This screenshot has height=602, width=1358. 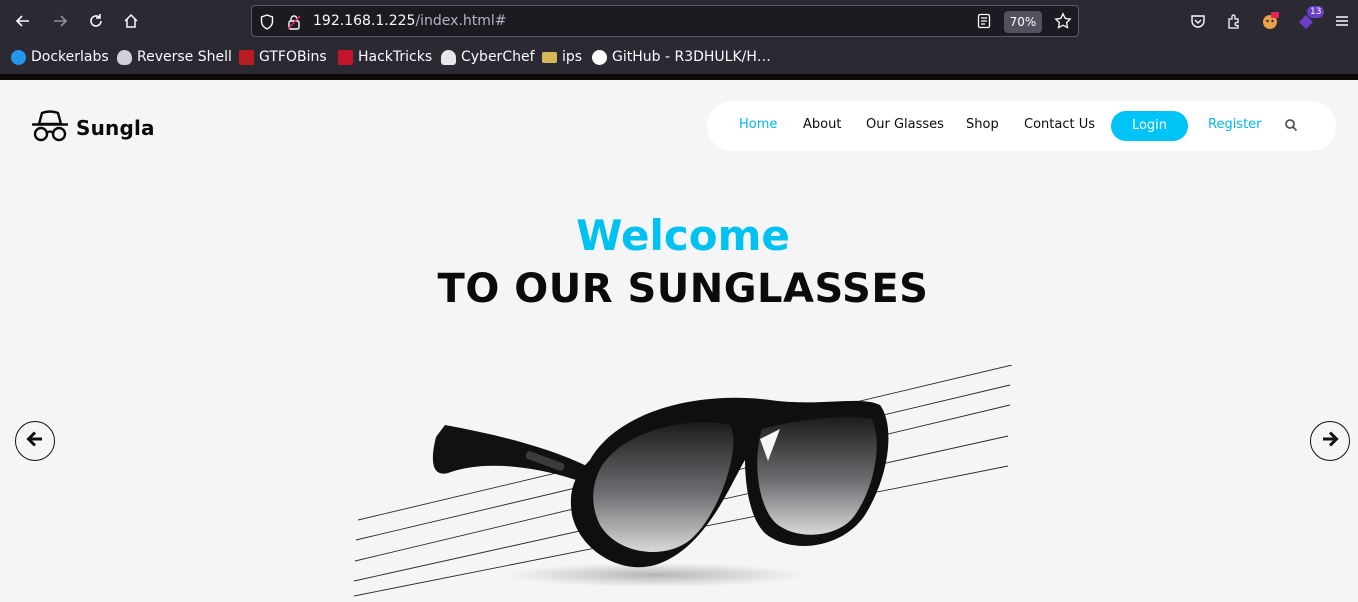 What do you see at coordinates (1316, 12) in the screenshot?
I see `extension-badge-count: 13` at bounding box center [1316, 12].